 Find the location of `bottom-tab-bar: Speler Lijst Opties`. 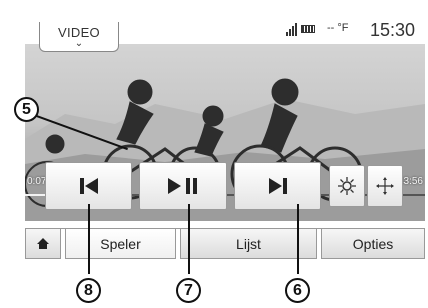

bottom-tab-bar: Speler Lijst Opties is located at coordinates (225, 243).